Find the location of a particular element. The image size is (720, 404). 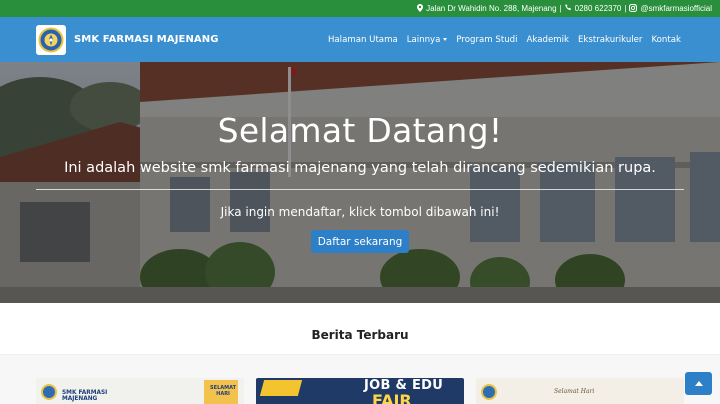

address-text: Jalan Dr Wahidin No. 288, Majenang is located at coordinates (491, 8).